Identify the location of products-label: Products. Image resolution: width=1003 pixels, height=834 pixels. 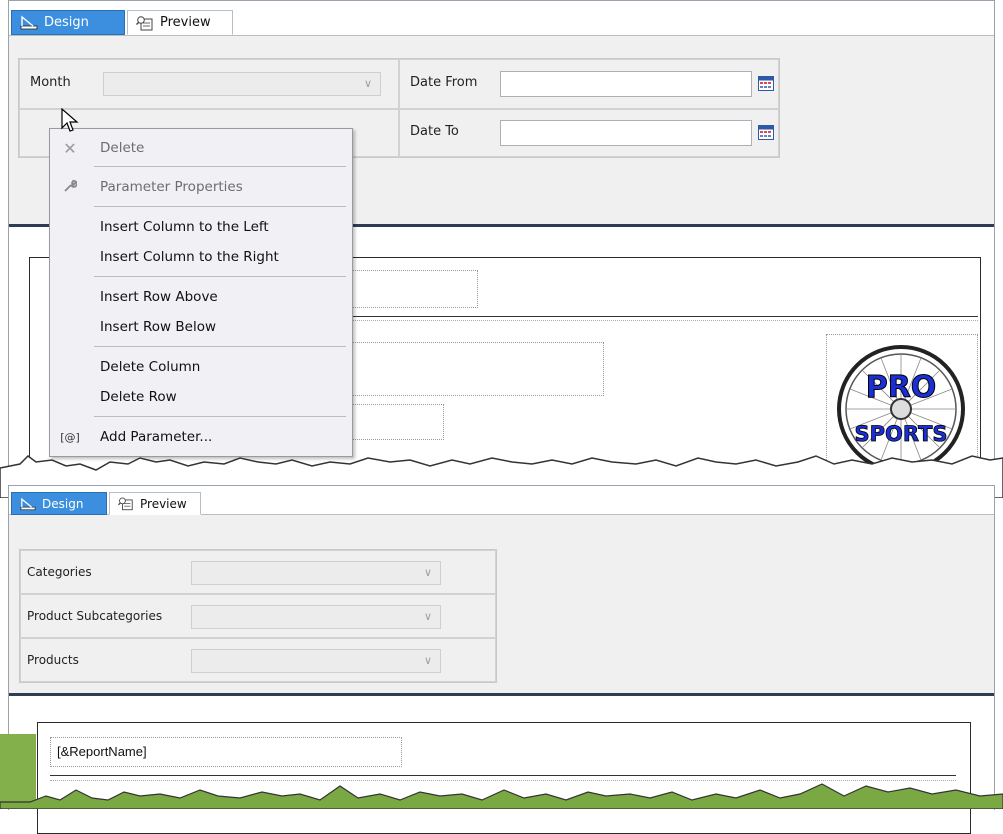
(53, 660).